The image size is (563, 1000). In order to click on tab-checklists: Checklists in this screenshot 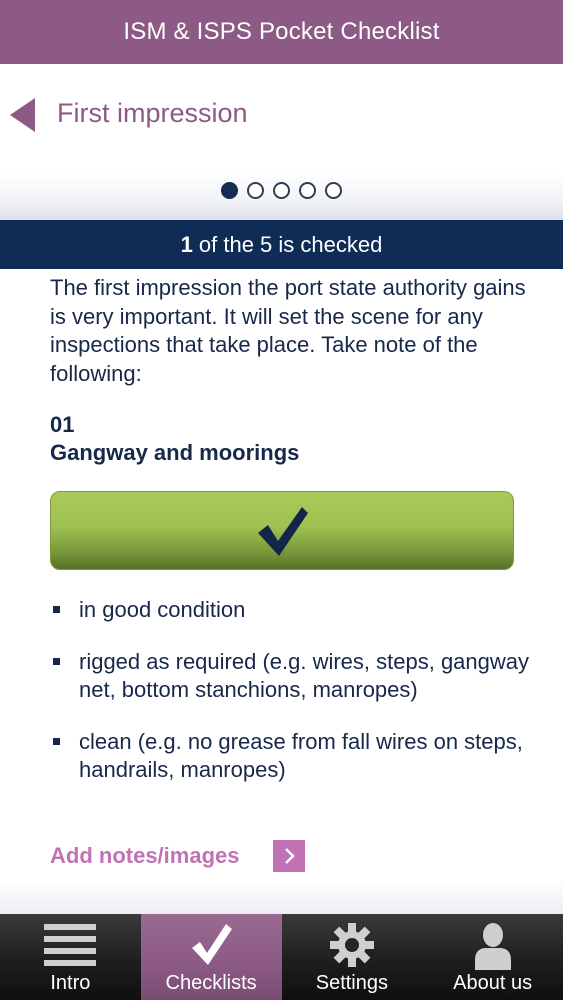, I will do `click(211, 957)`.